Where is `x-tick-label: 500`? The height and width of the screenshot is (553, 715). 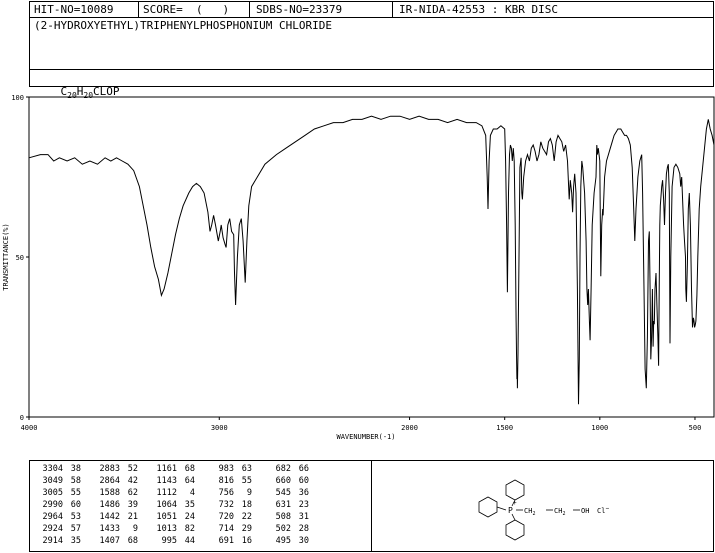
x-tick-label: 500 is located at coordinates (695, 428).